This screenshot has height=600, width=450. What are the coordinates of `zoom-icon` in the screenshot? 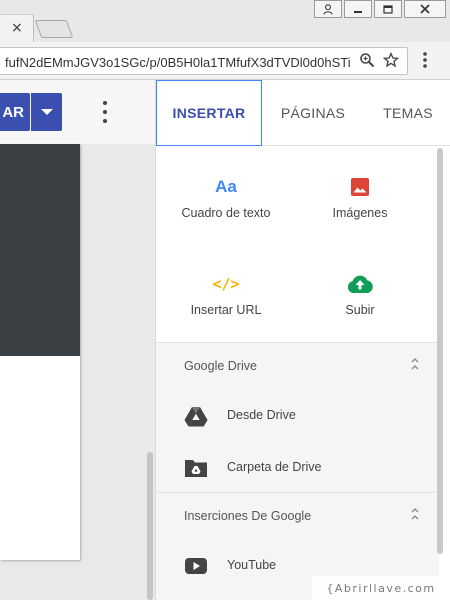 It's located at (367, 62).